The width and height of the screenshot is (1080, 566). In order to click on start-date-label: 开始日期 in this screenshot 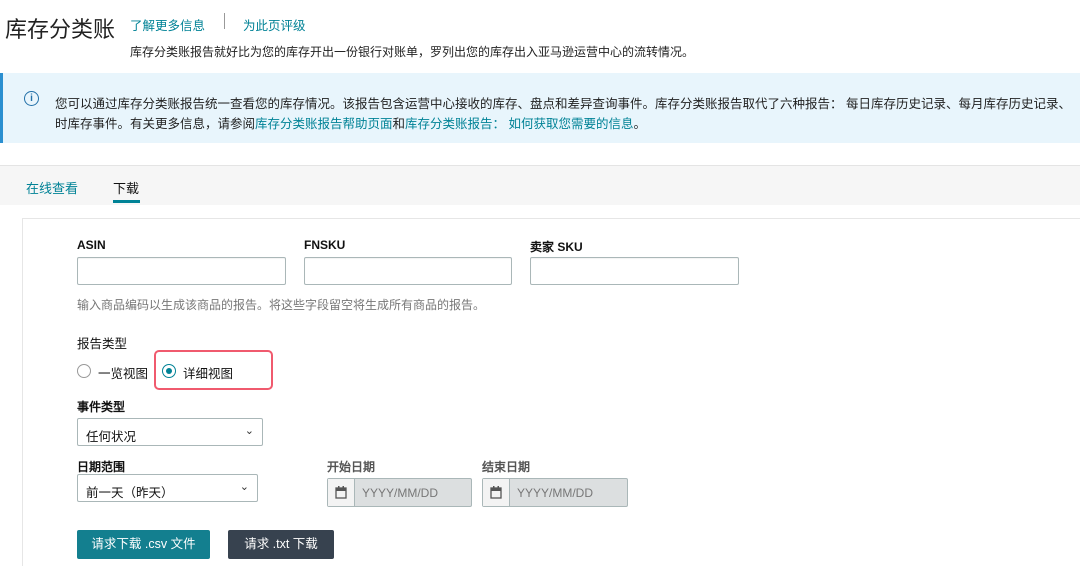, I will do `click(351, 467)`.